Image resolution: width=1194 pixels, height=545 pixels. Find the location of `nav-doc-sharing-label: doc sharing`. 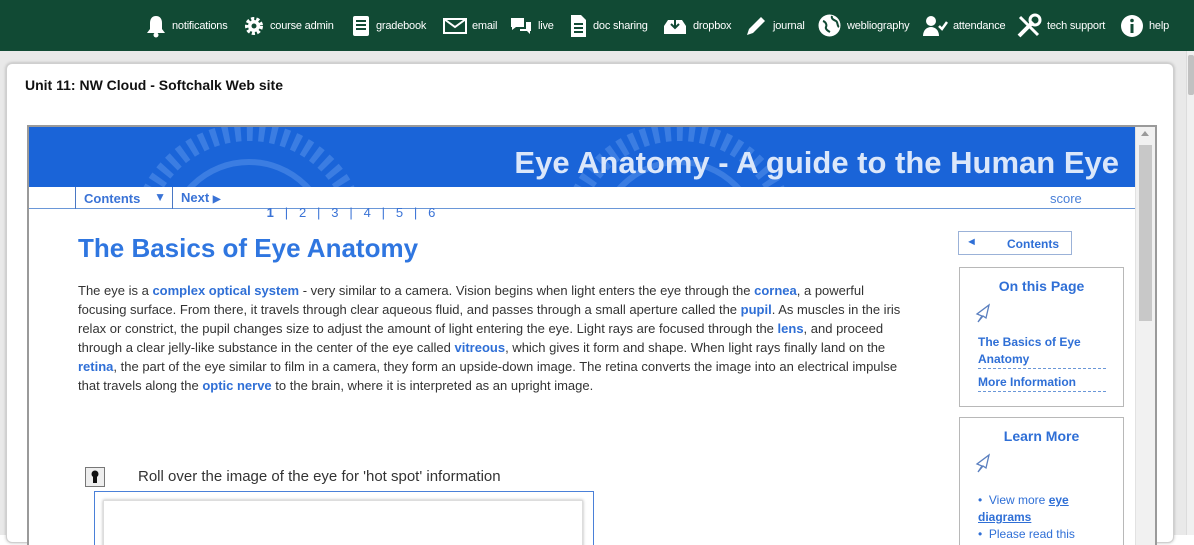

nav-doc-sharing-label: doc sharing is located at coordinates (620, 25).